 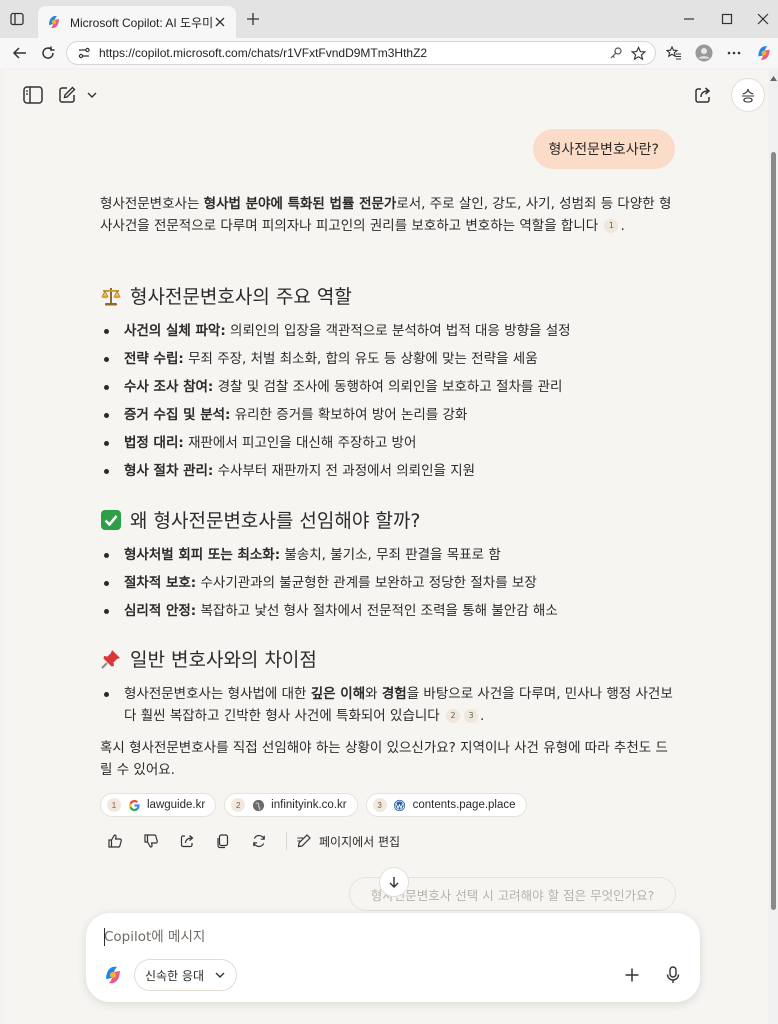 I want to click on new-chat-icon, so click(x=67, y=95).